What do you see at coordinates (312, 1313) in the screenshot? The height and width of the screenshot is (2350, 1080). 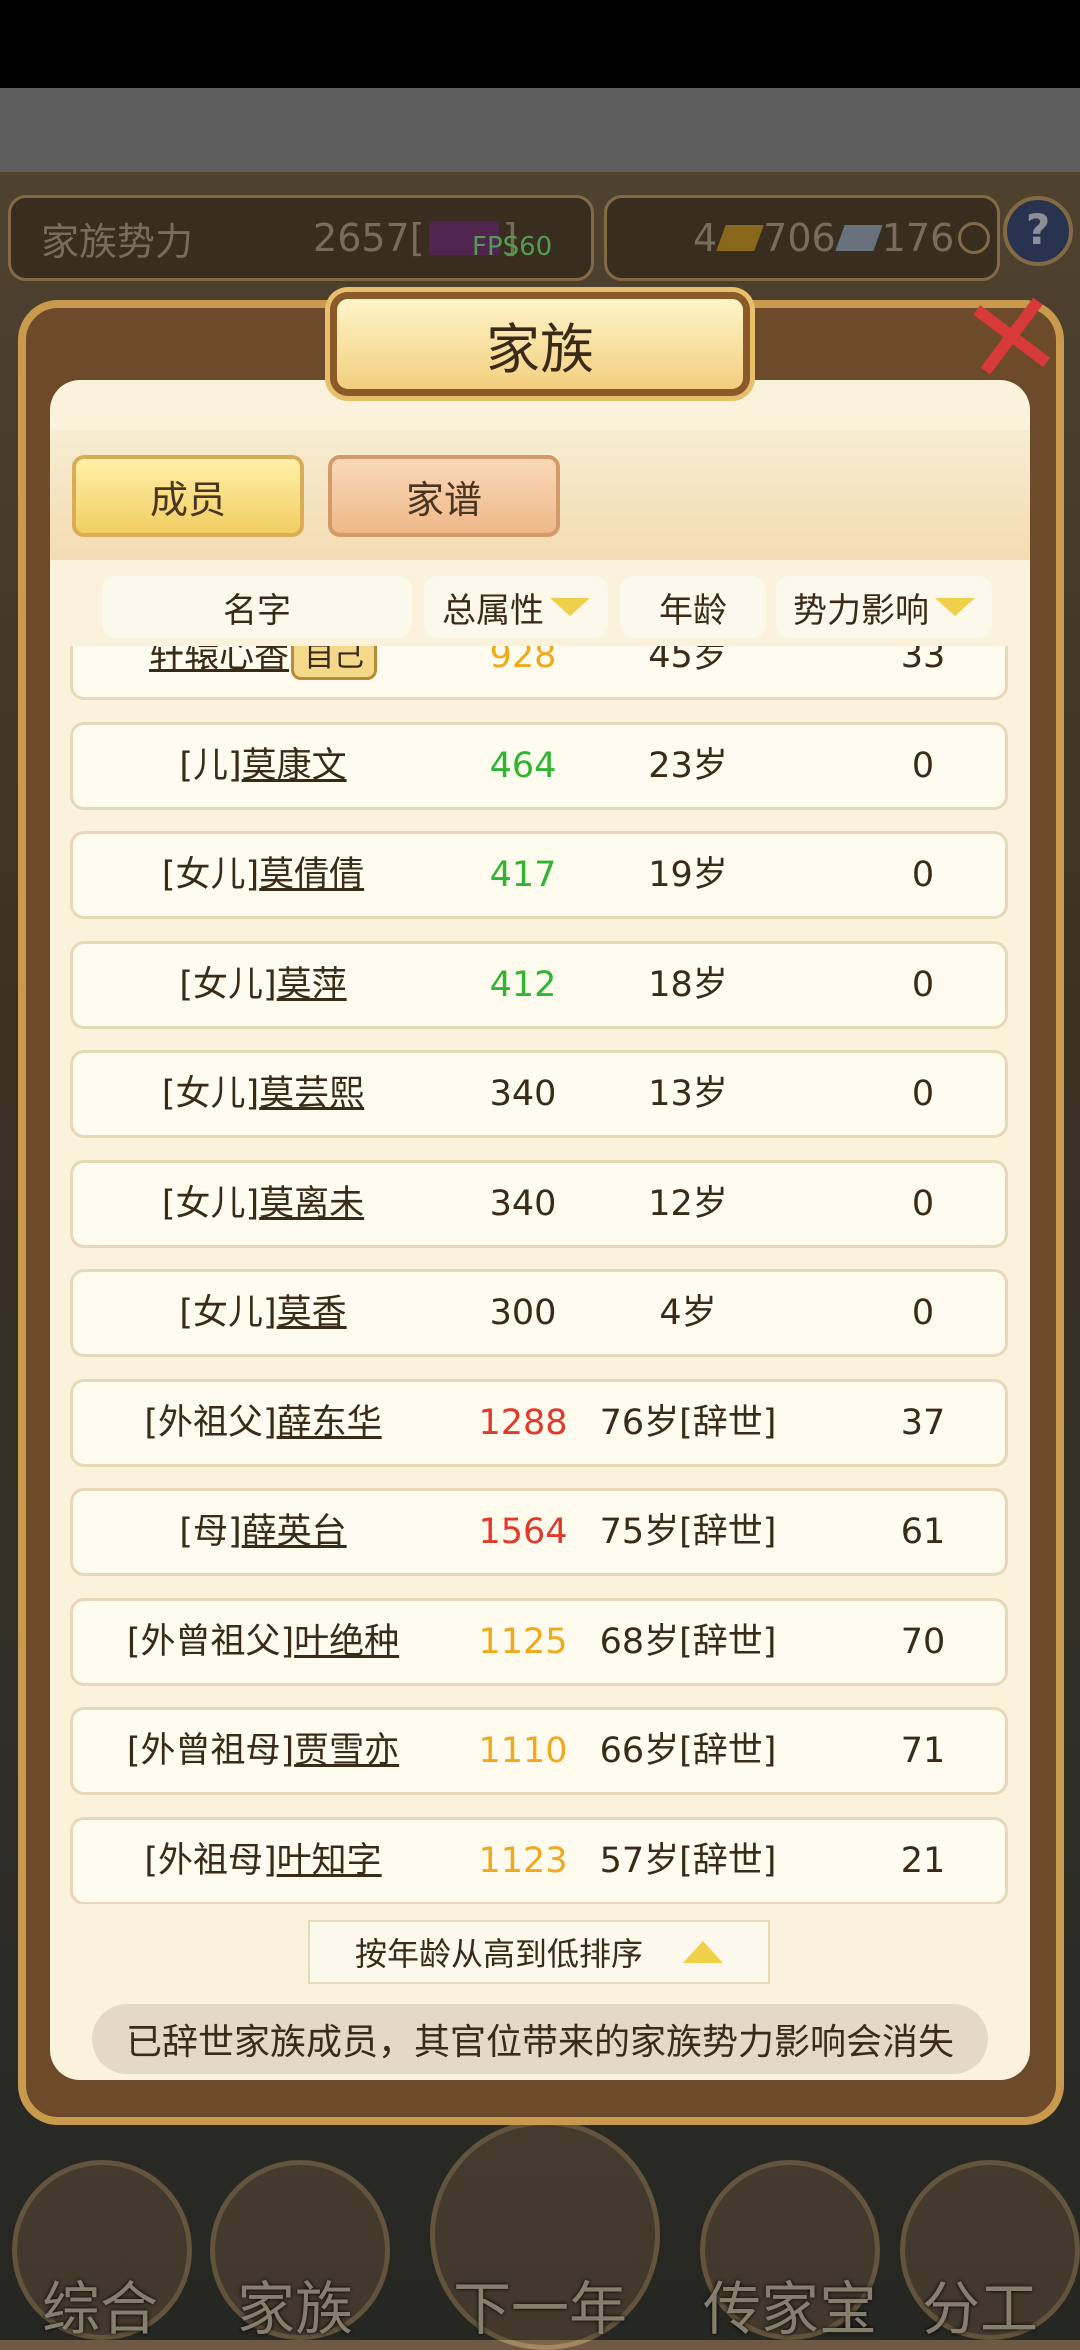 I see `member-name-link: 莫香` at bounding box center [312, 1313].